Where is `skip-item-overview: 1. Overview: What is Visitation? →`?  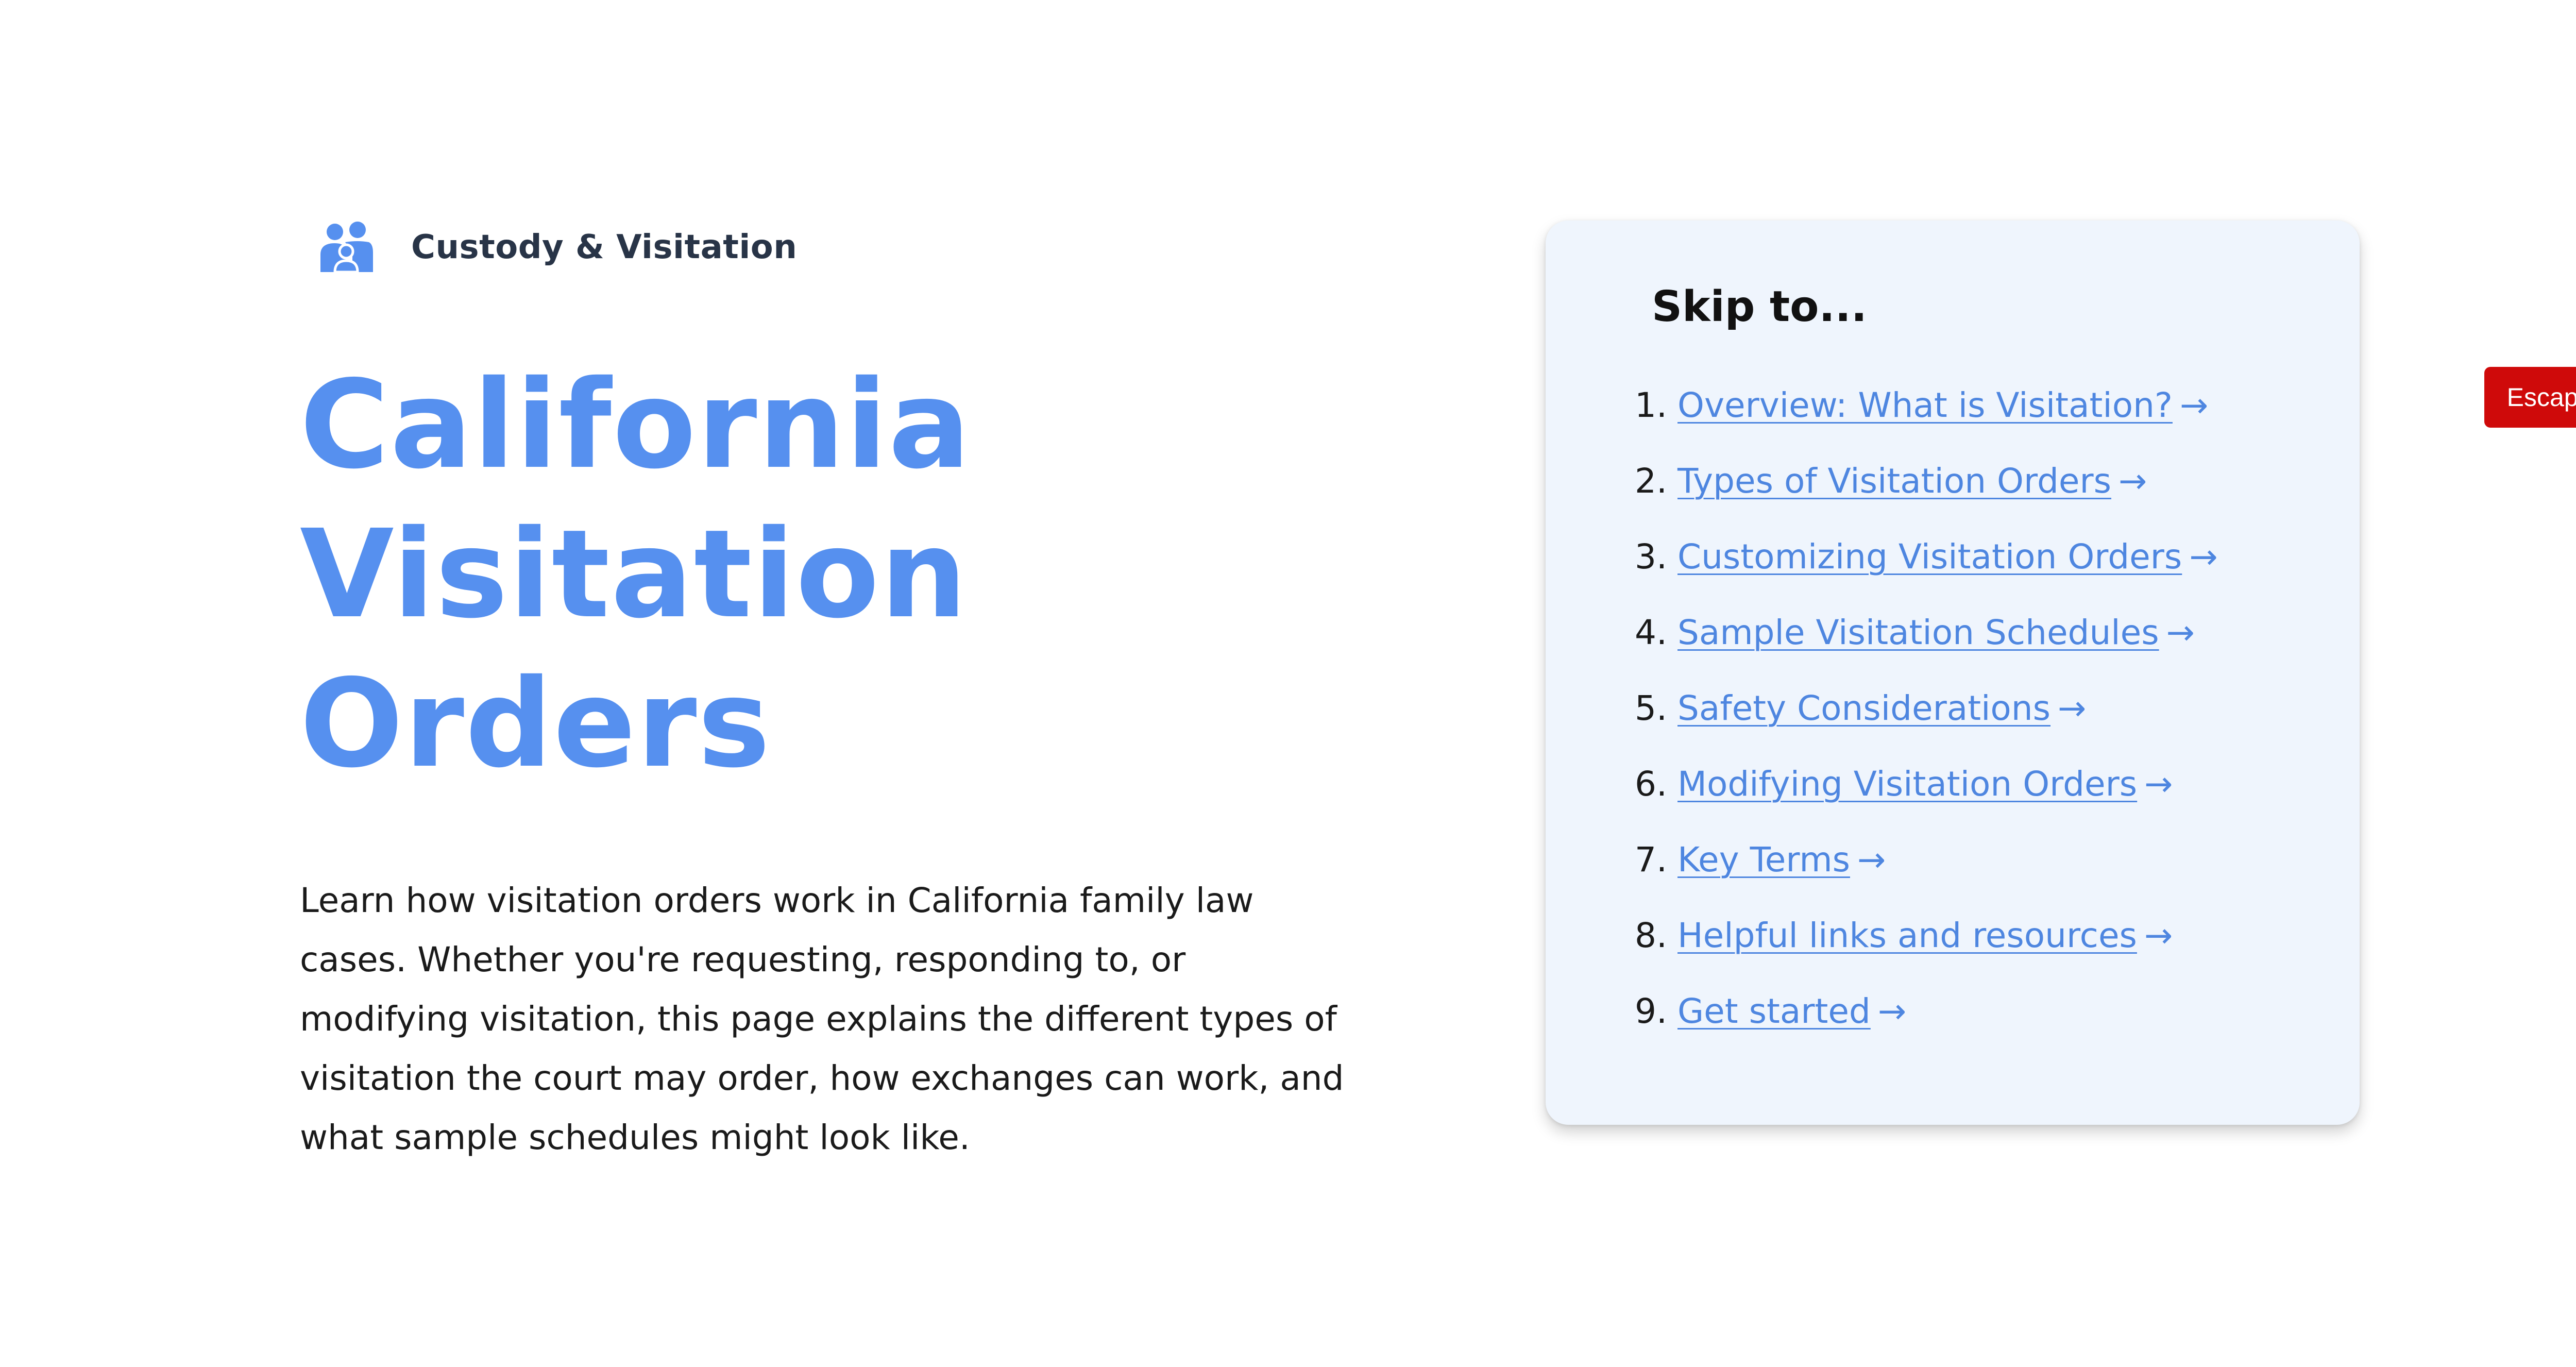 skip-item-overview: 1. Overview: What is Visitation? → is located at coordinates (1915, 423).